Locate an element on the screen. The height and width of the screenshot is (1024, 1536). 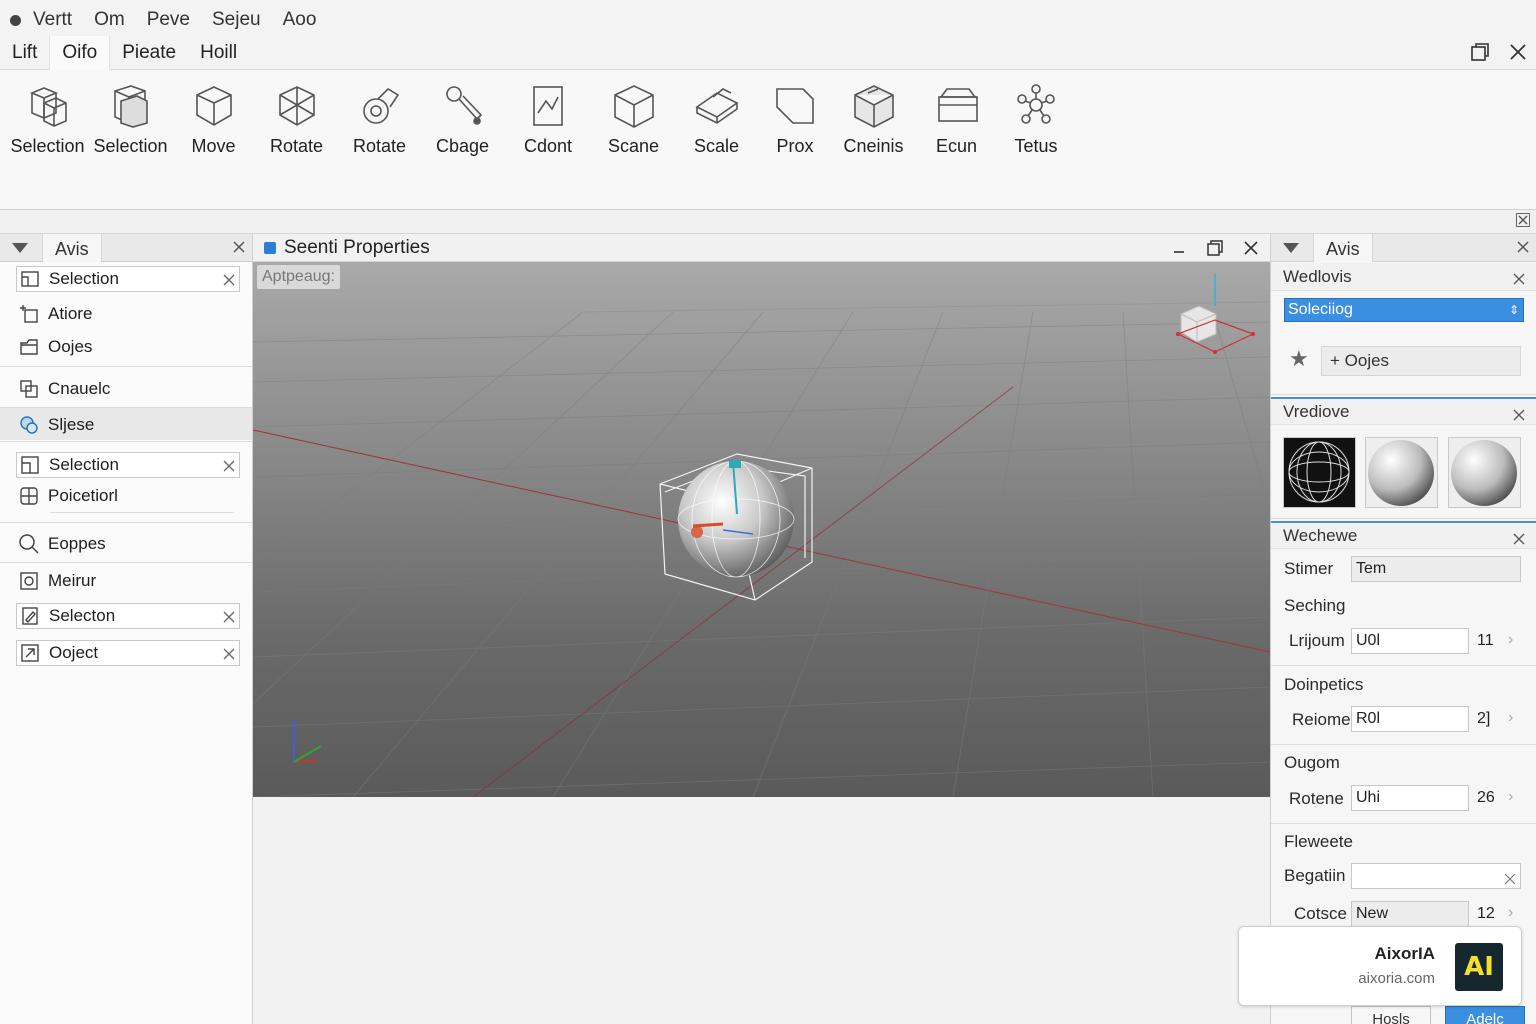
section-vrediove-header: Vrediove is located at coordinates (1403, 411).